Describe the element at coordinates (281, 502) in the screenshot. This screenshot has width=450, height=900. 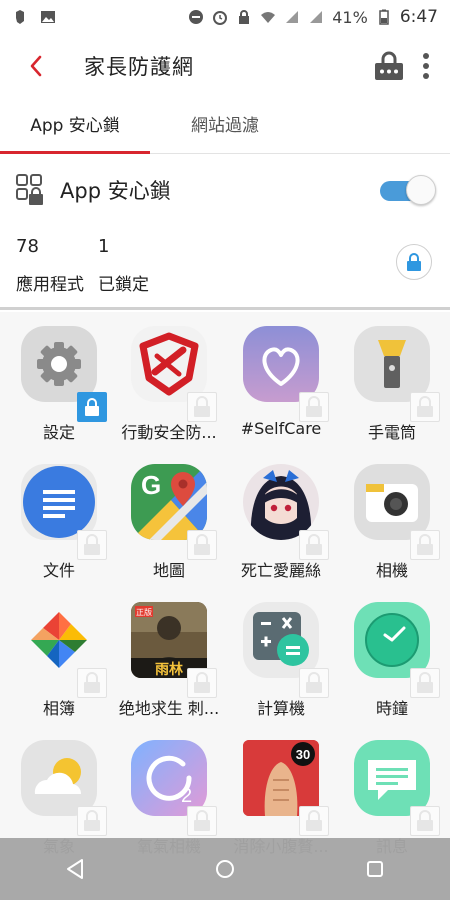
I see `anime-girl-icon` at that location.